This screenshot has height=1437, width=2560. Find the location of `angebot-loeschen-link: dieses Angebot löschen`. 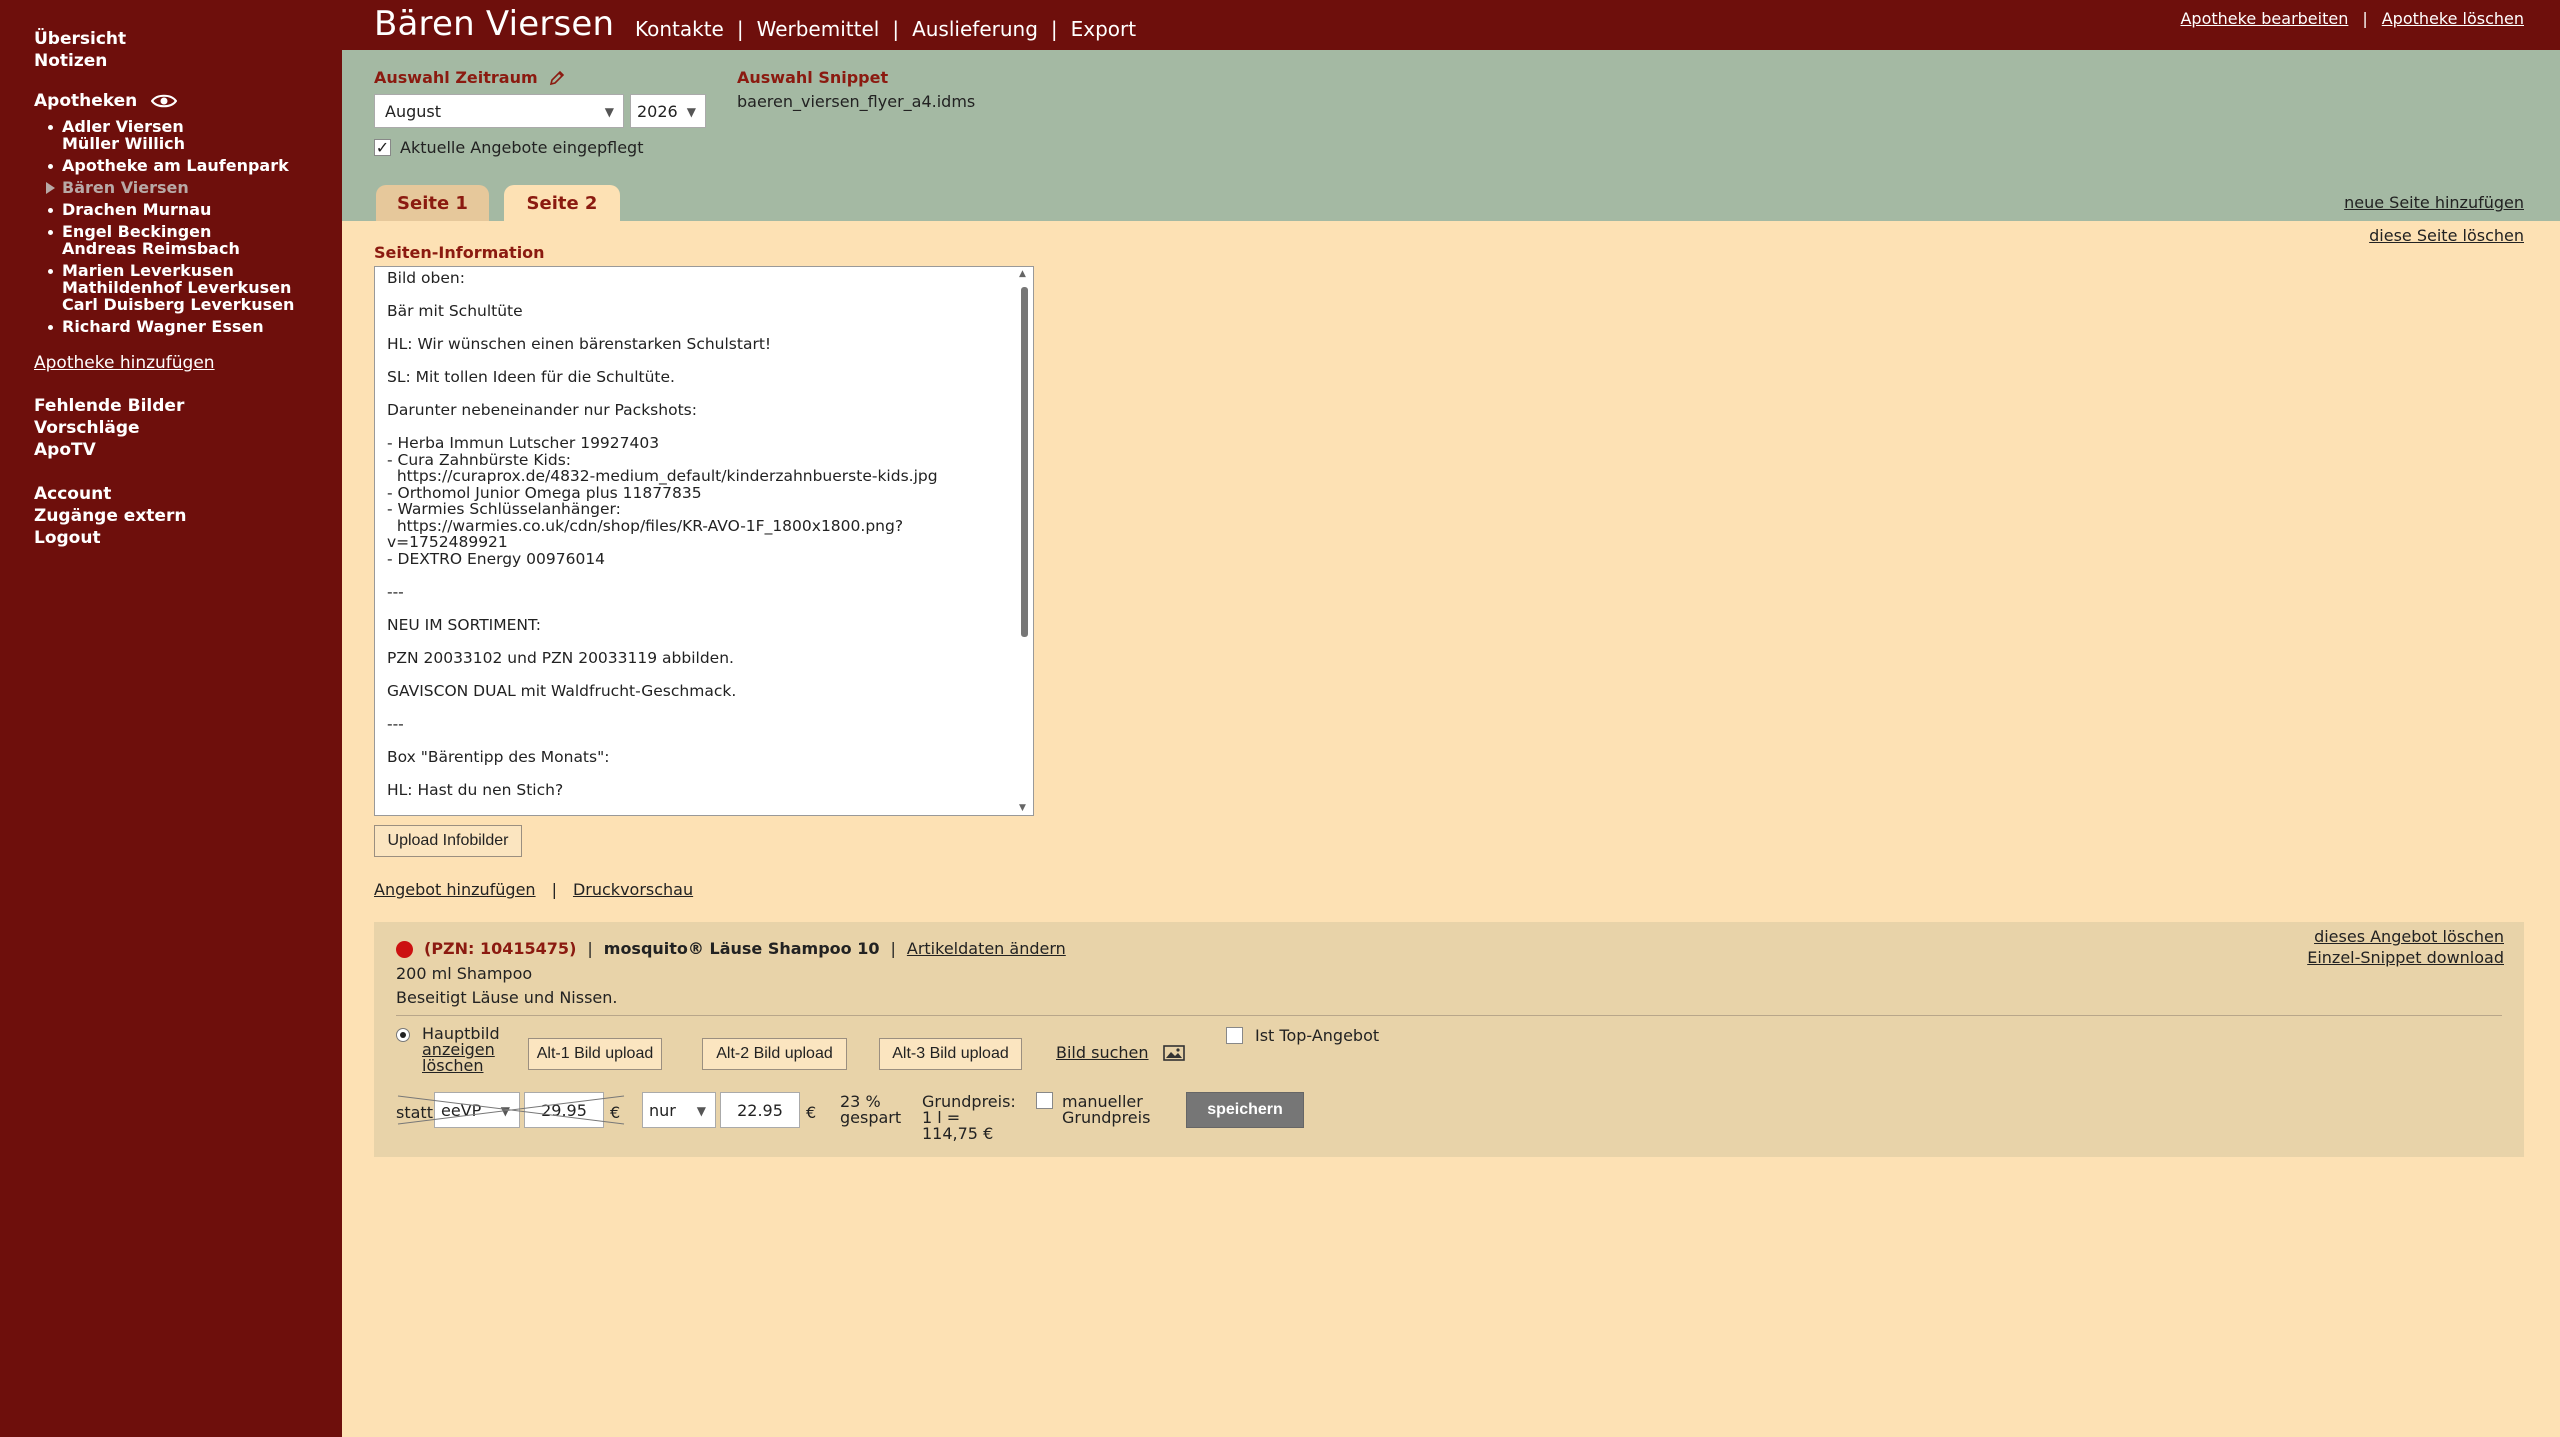

angebot-loeschen-link: dieses Angebot löschen is located at coordinates (2405, 936).